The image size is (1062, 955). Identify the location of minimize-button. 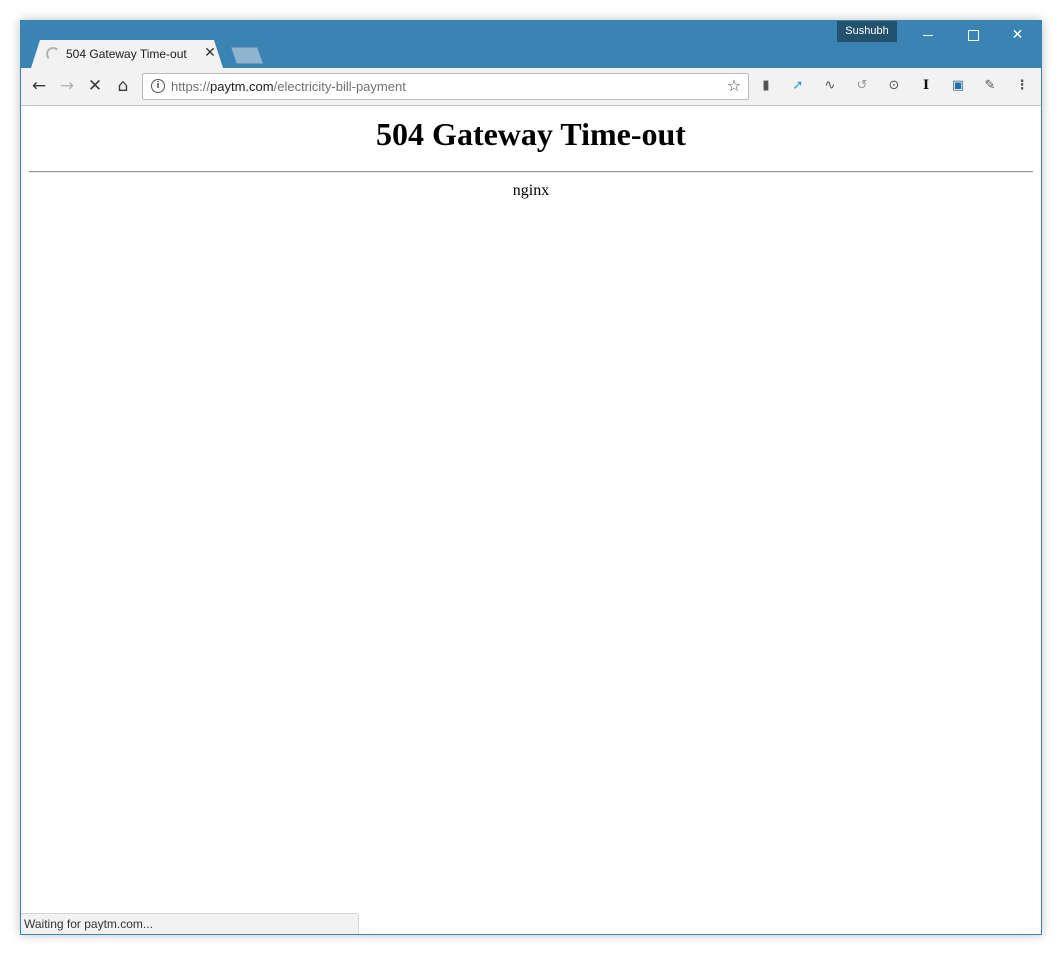
(927, 35).